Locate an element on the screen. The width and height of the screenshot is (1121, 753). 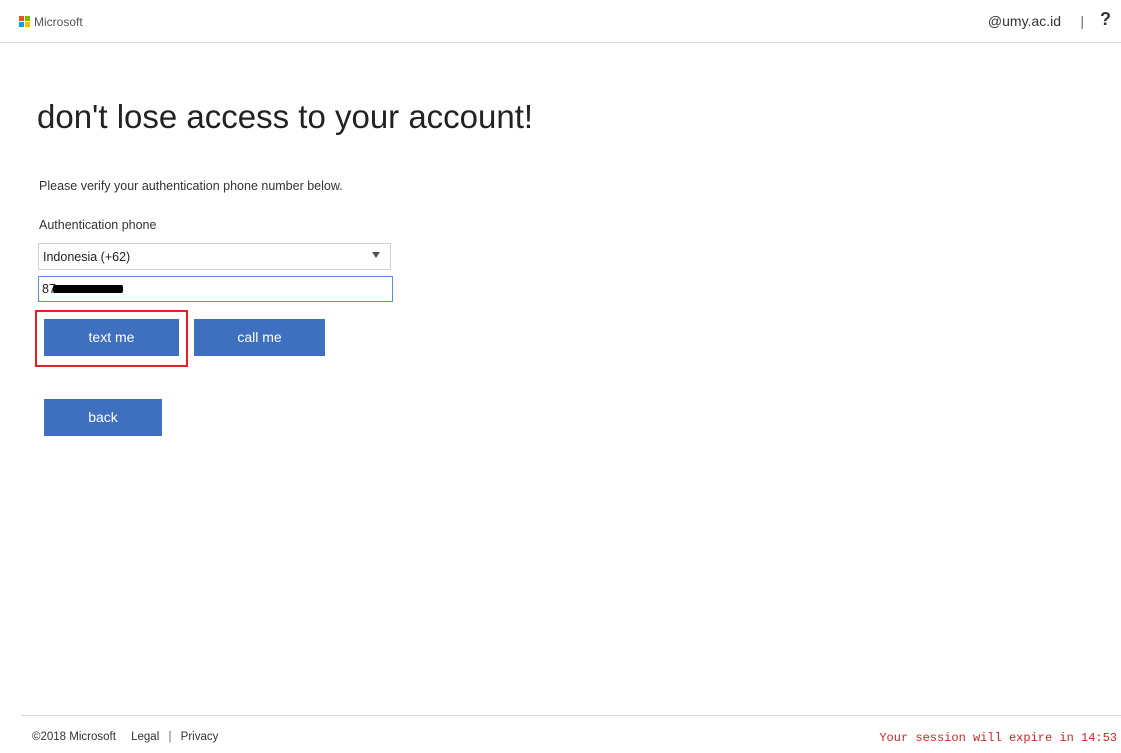
text-me-button: text me is located at coordinates (111, 337).